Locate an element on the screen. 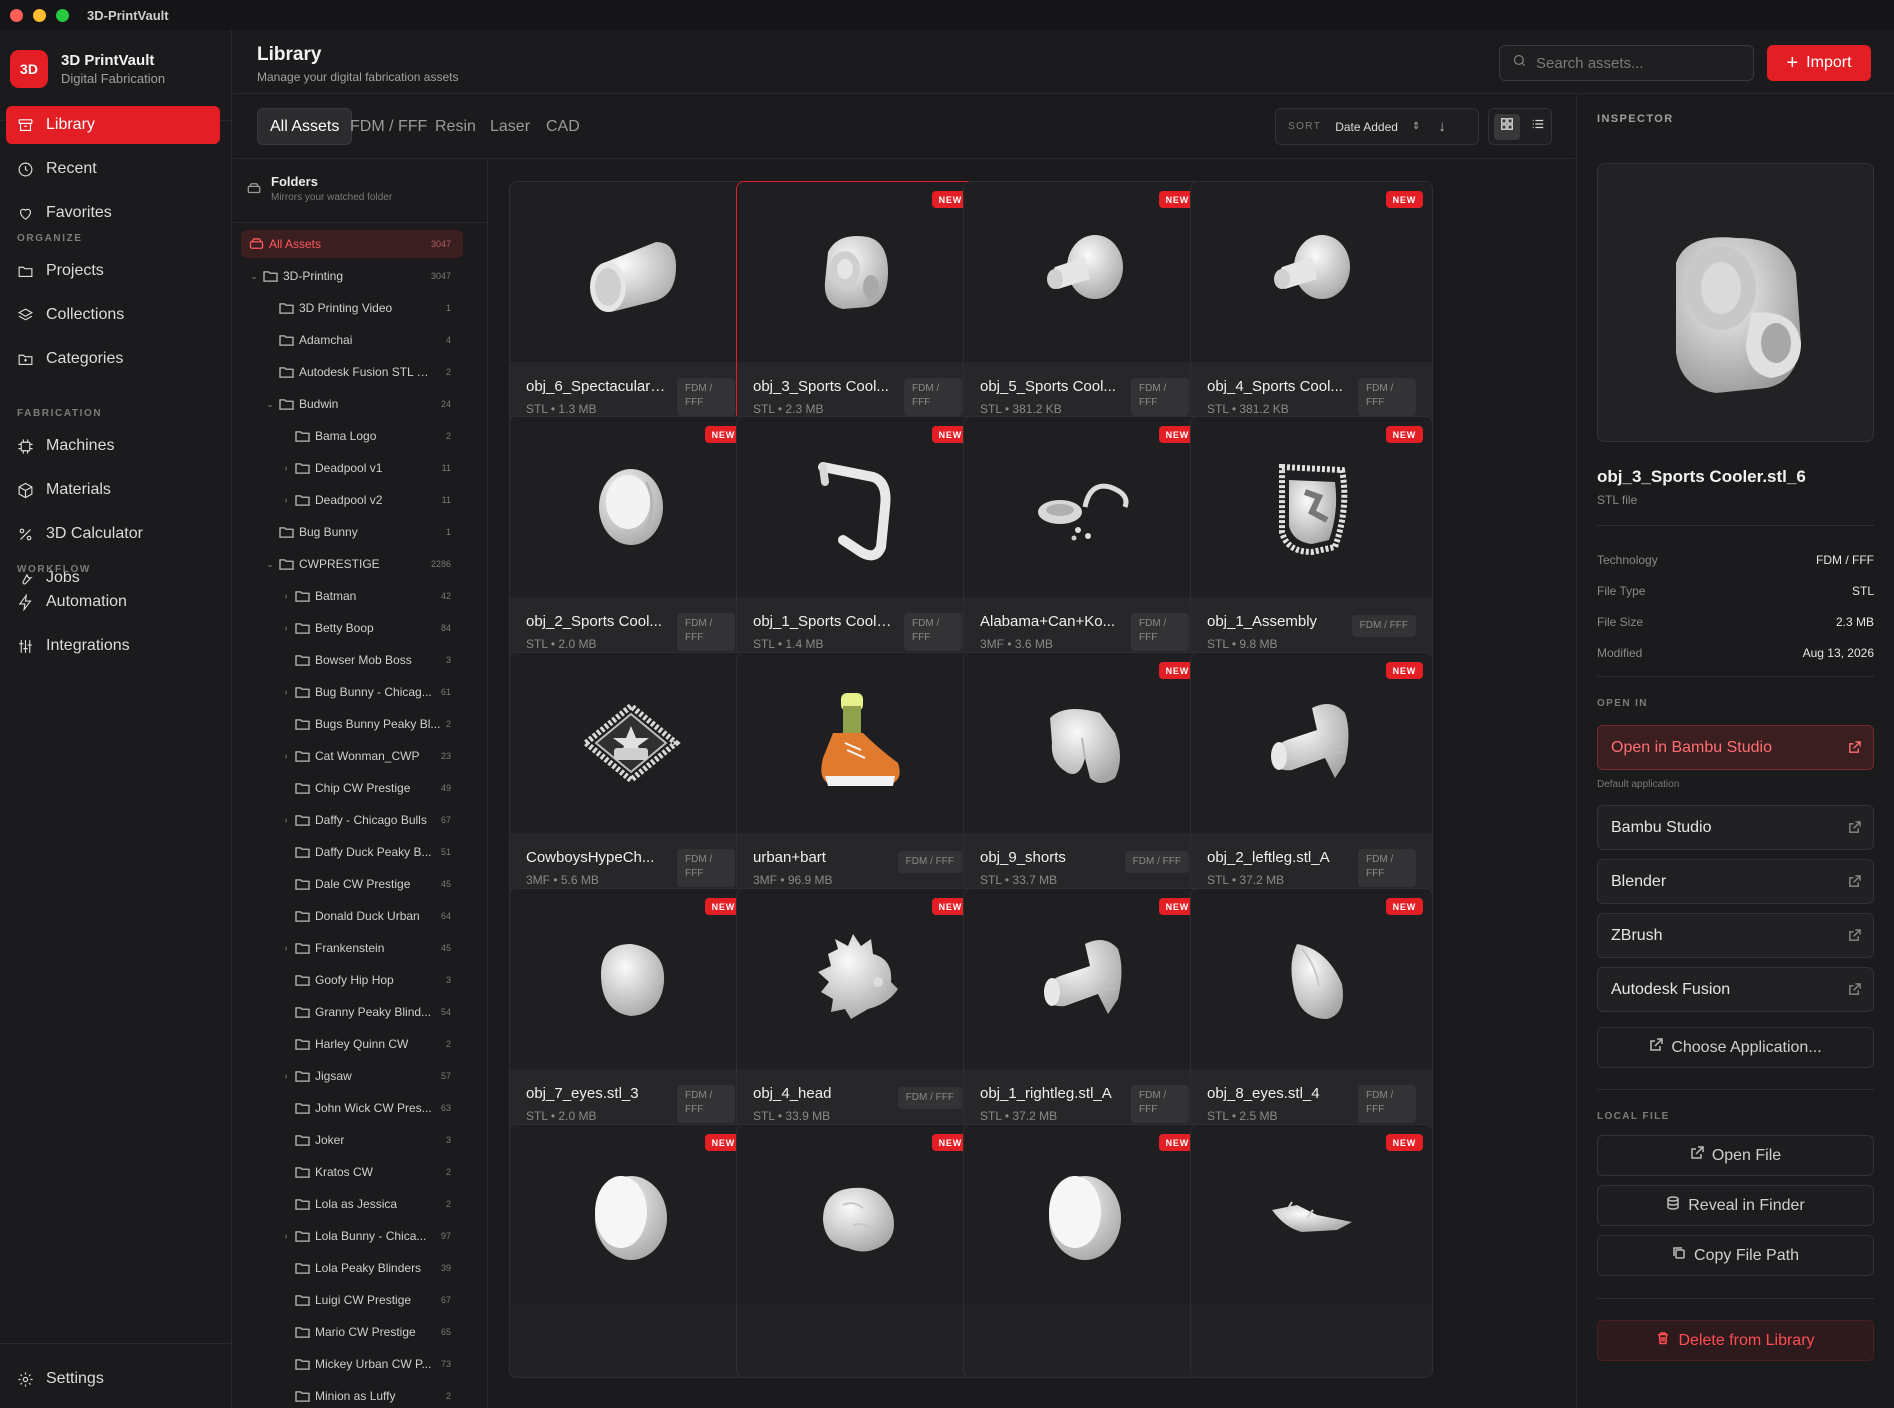  folder-item: › Cat Wonman_CWP 23 is located at coordinates (352, 756).